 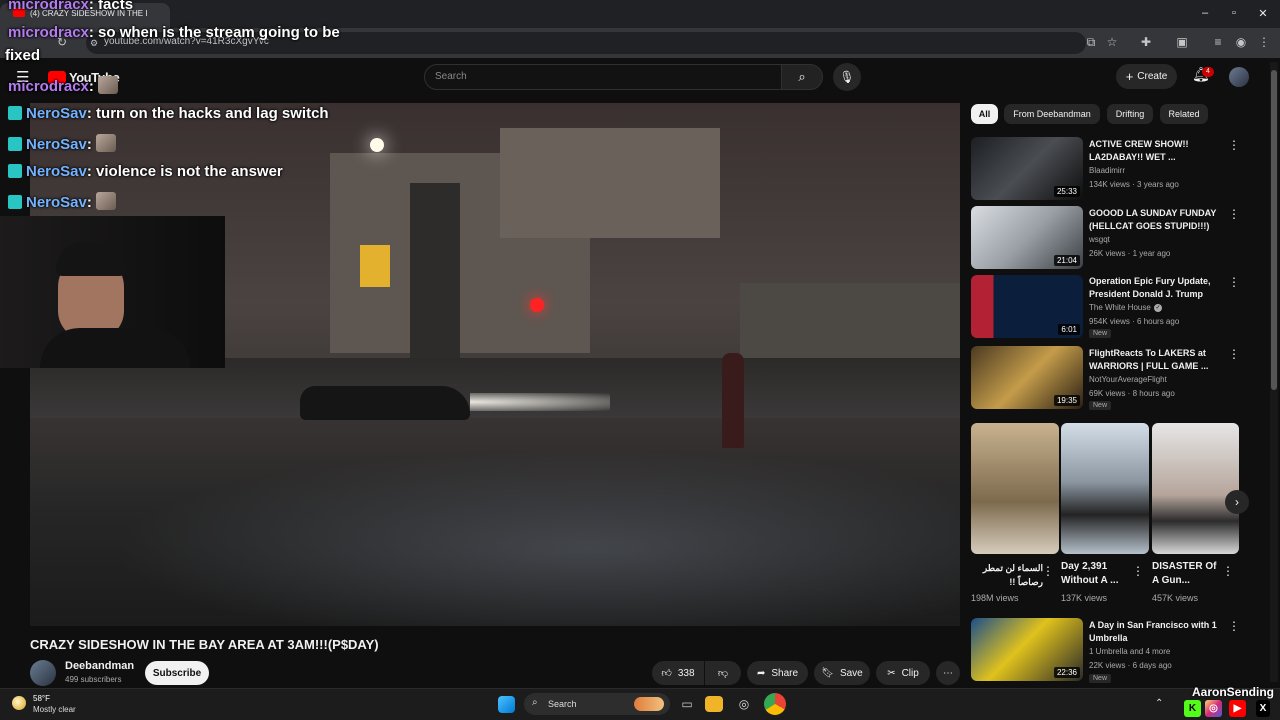 What do you see at coordinates (851, 673) in the screenshot?
I see `save-label: Save` at bounding box center [851, 673].